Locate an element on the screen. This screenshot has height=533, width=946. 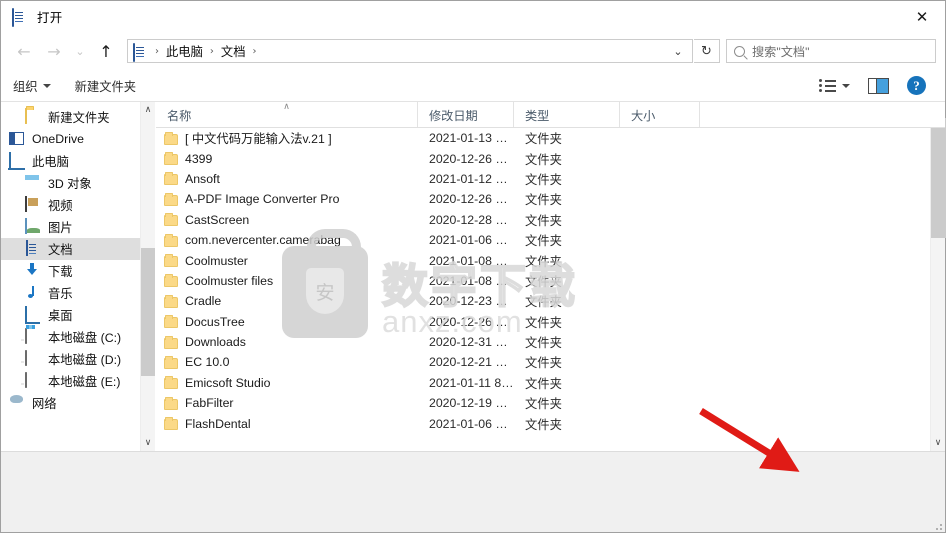
file-list-scroll-track is located at coordinates (938, 276).